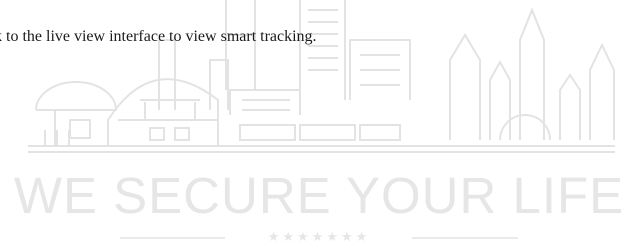 This screenshot has width=638, height=252. What do you see at coordinates (319, 237) in the screenshot?
I see `star-rating-decoration: ★★★★★★★` at bounding box center [319, 237].